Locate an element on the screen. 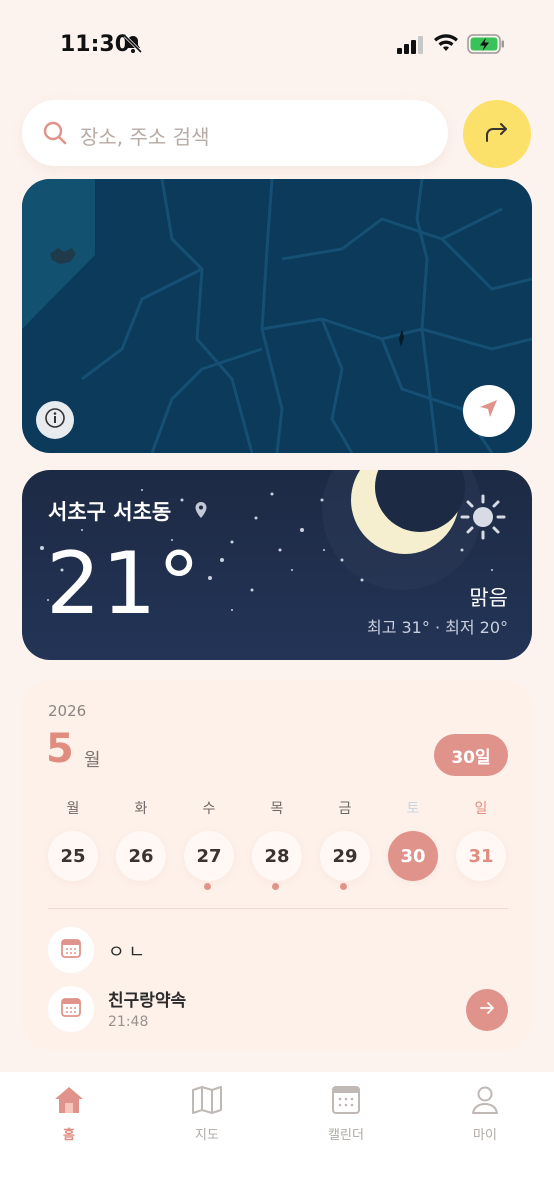  tab-map: 지도 is located at coordinates (207, 1113).